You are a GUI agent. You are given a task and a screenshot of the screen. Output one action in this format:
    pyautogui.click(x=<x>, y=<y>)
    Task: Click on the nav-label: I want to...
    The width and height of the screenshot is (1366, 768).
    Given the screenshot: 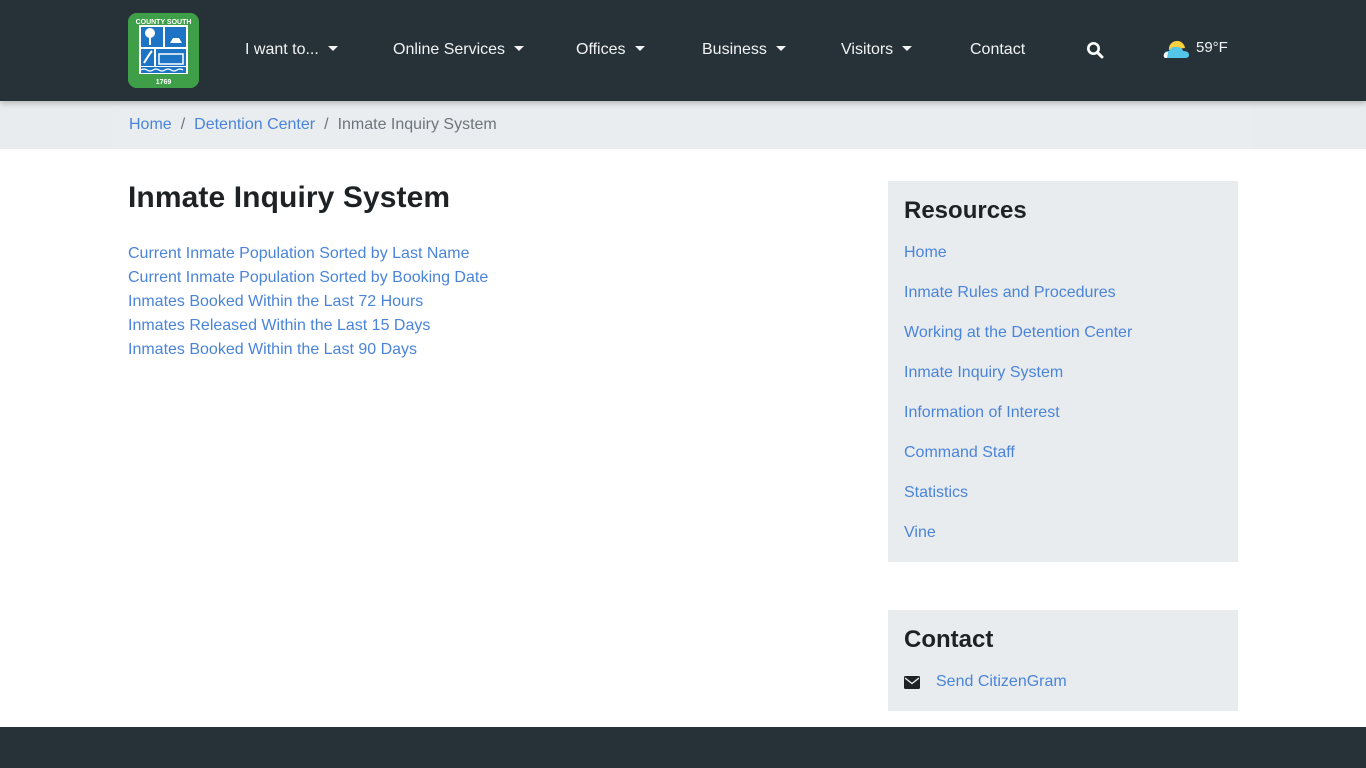 What is the action you would take?
    pyautogui.click(x=282, y=49)
    